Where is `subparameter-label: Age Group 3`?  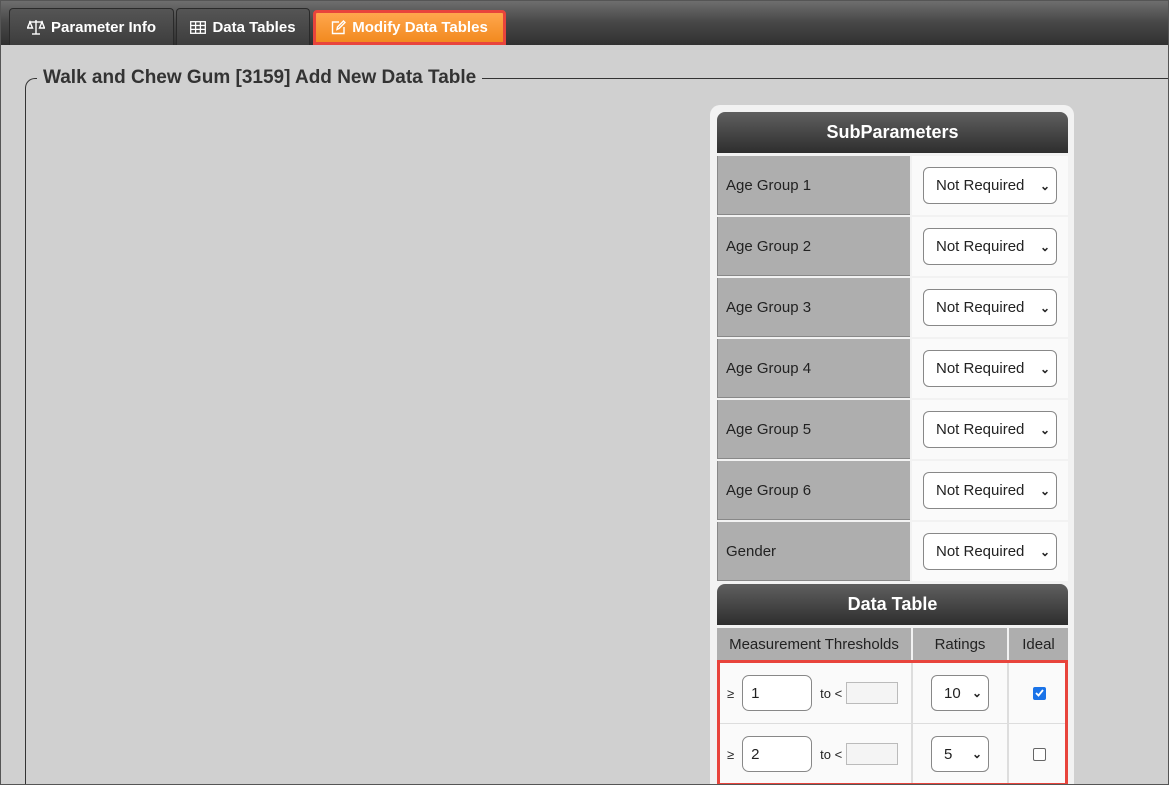
subparameter-label: Age Group 3 is located at coordinates (813, 307).